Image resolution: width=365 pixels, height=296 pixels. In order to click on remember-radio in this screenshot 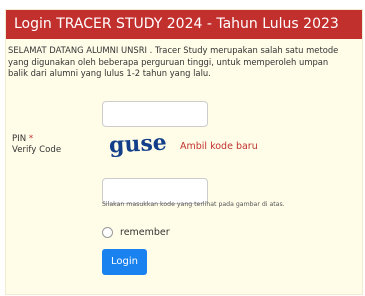, I will do `click(107, 232)`.